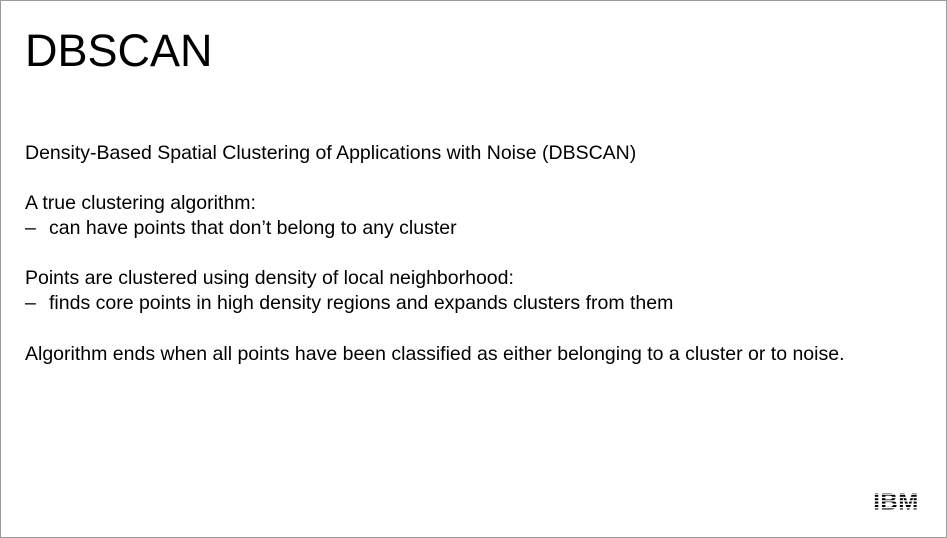 The image size is (947, 538). I want to click on ibm-logo-icon: IBM, so click(896, 499).